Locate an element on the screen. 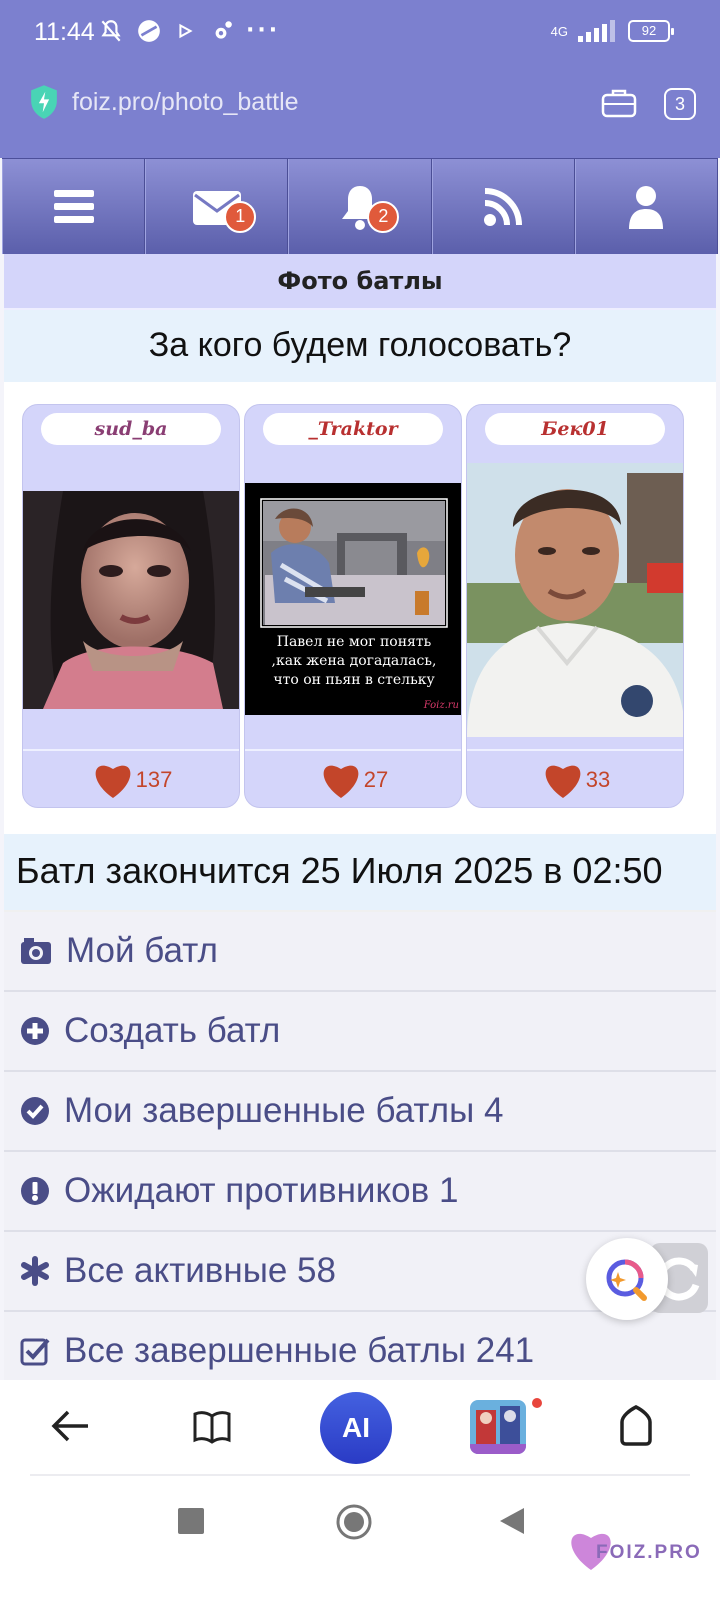  battle-card: Бек01 33 is located at coordinates (575, 606).